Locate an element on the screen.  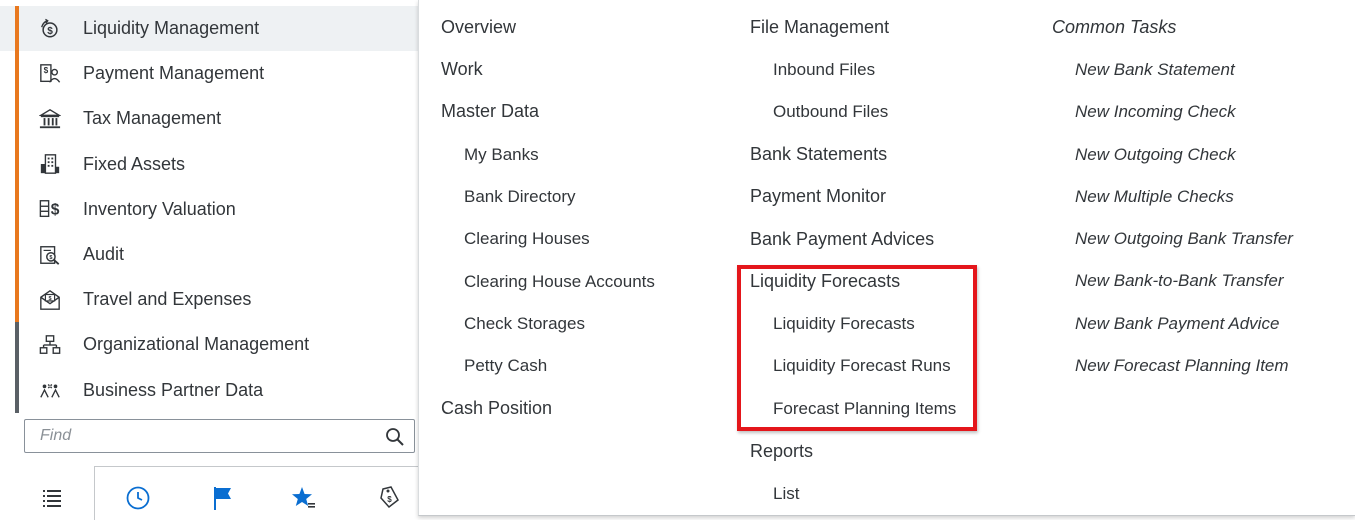
menu-item-forecast-planning-items: Forecast Planning Items is located at coordinates (864, 409).